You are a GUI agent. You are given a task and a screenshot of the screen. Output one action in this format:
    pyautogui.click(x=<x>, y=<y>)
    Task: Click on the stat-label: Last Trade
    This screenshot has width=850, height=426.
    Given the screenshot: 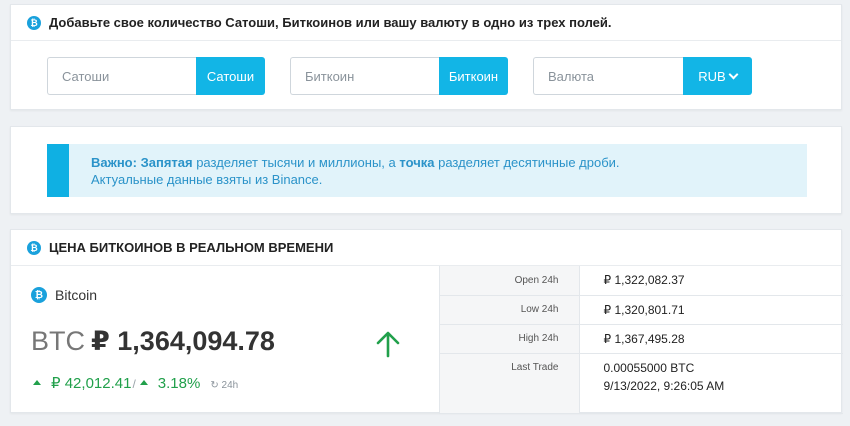 What is the action you would take?
    pyautogui.click(x=510, y=383)
    